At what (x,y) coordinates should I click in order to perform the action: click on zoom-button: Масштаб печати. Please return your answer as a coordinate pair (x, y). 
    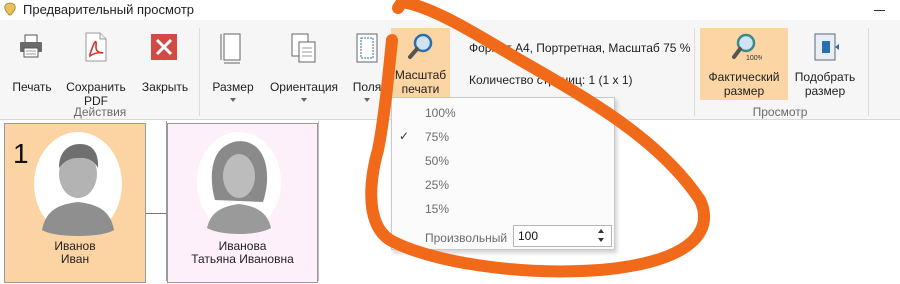
    Looking at the image, I should click on (420, 65).